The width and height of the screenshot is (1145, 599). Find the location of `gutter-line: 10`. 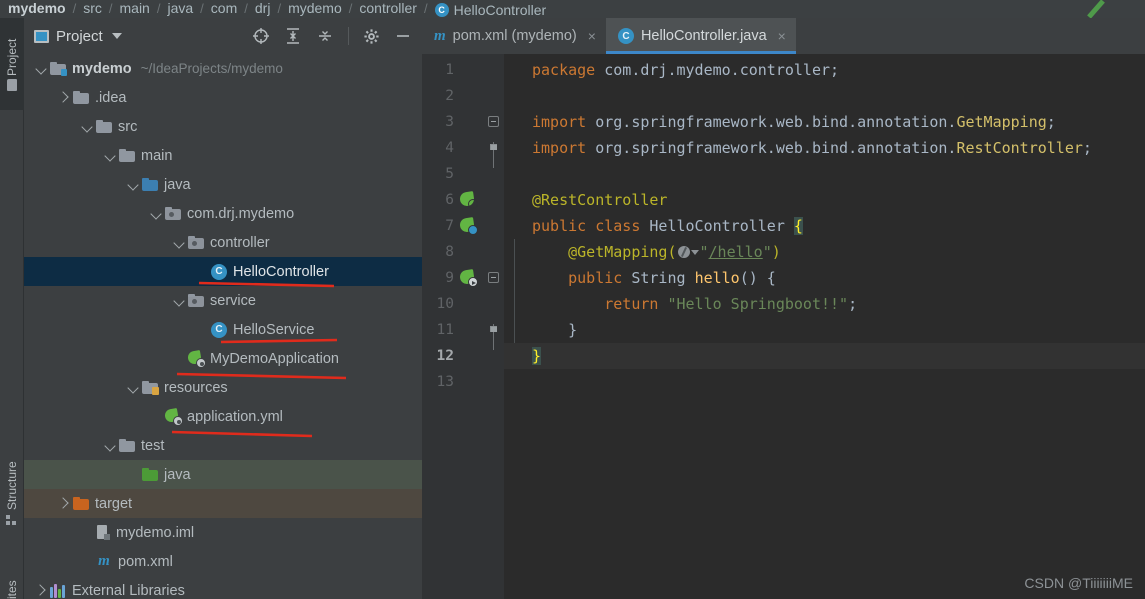

gutter-line: 10 is located at coordinates (463, 304).